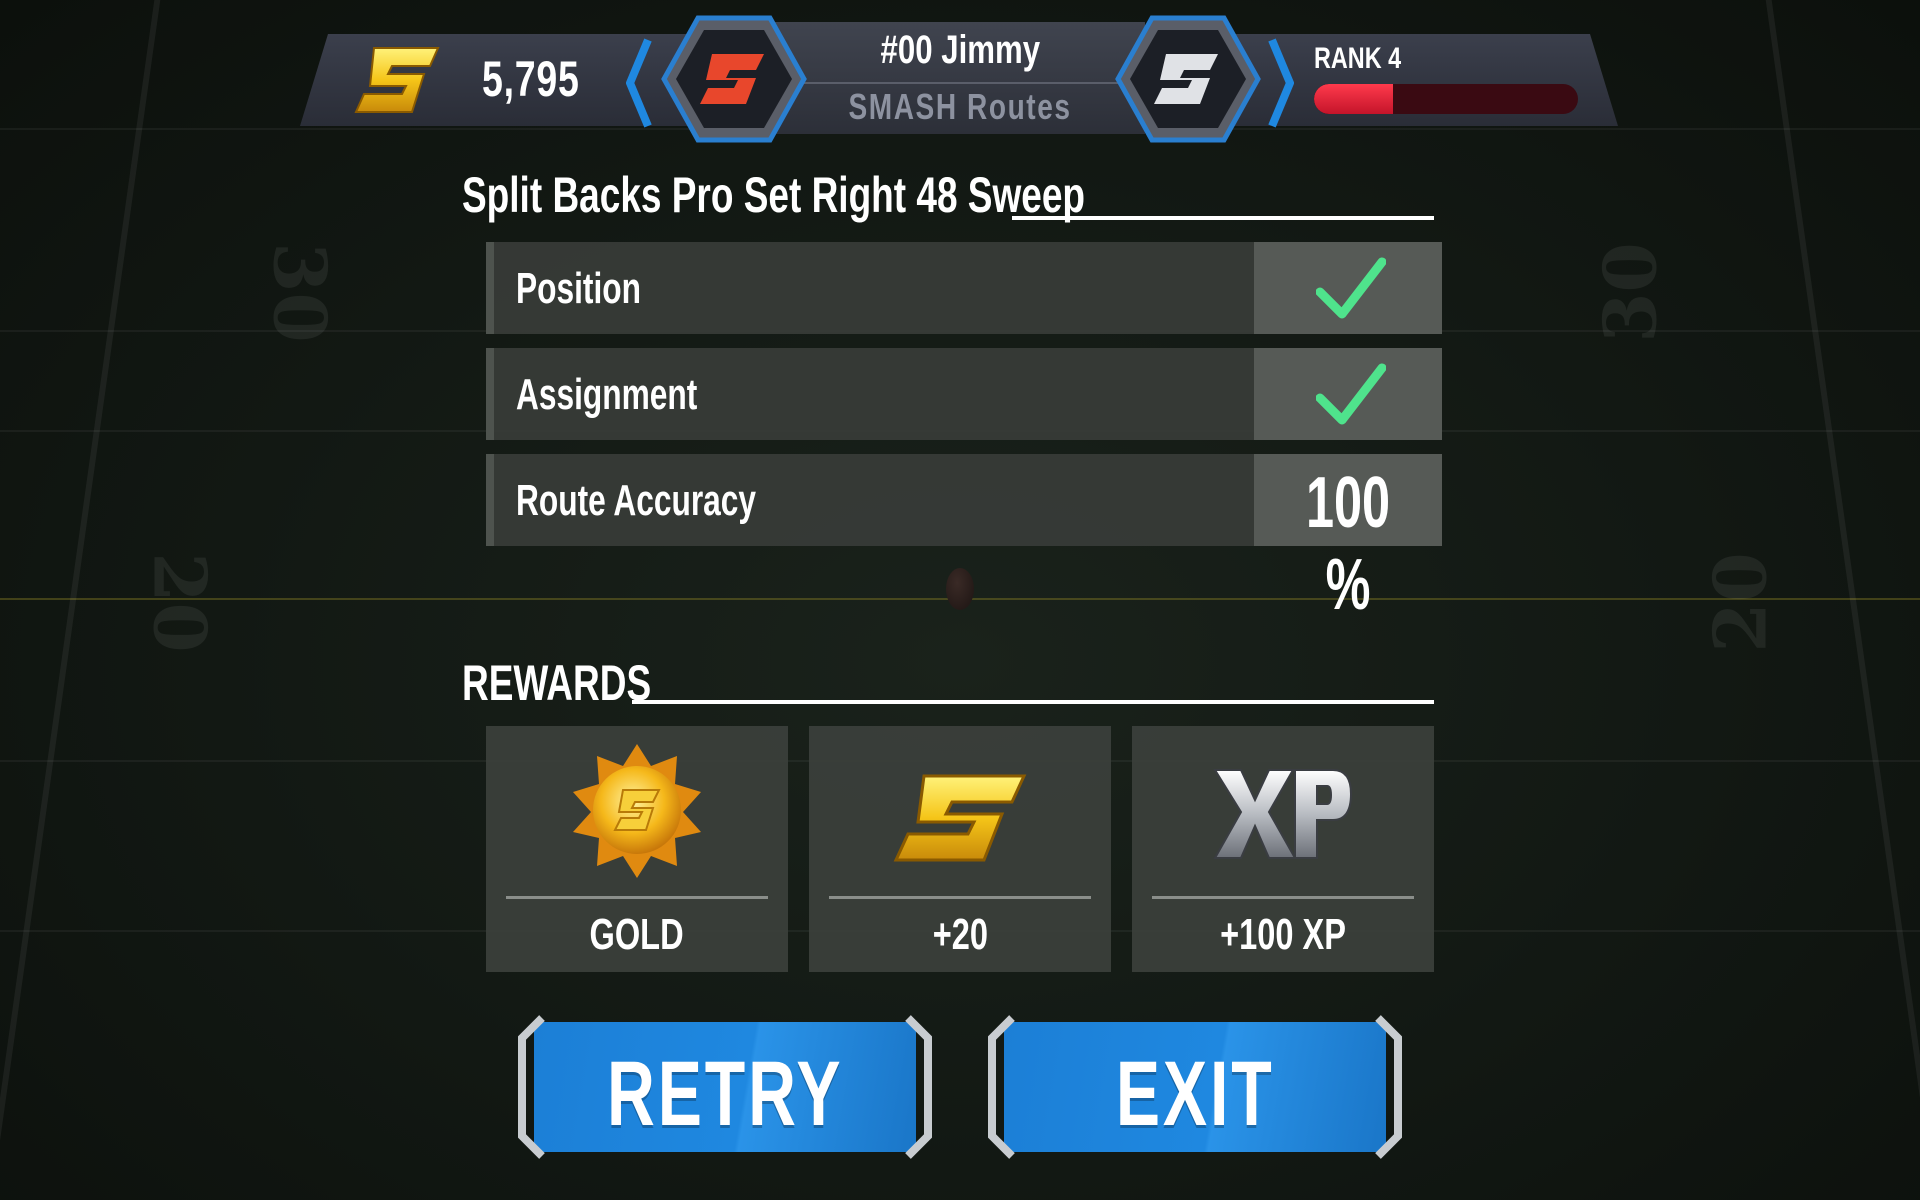  What do you see at coordinates (960, 589) in the screenshot?
I see `football-icon` at bounding box center [960, 589].